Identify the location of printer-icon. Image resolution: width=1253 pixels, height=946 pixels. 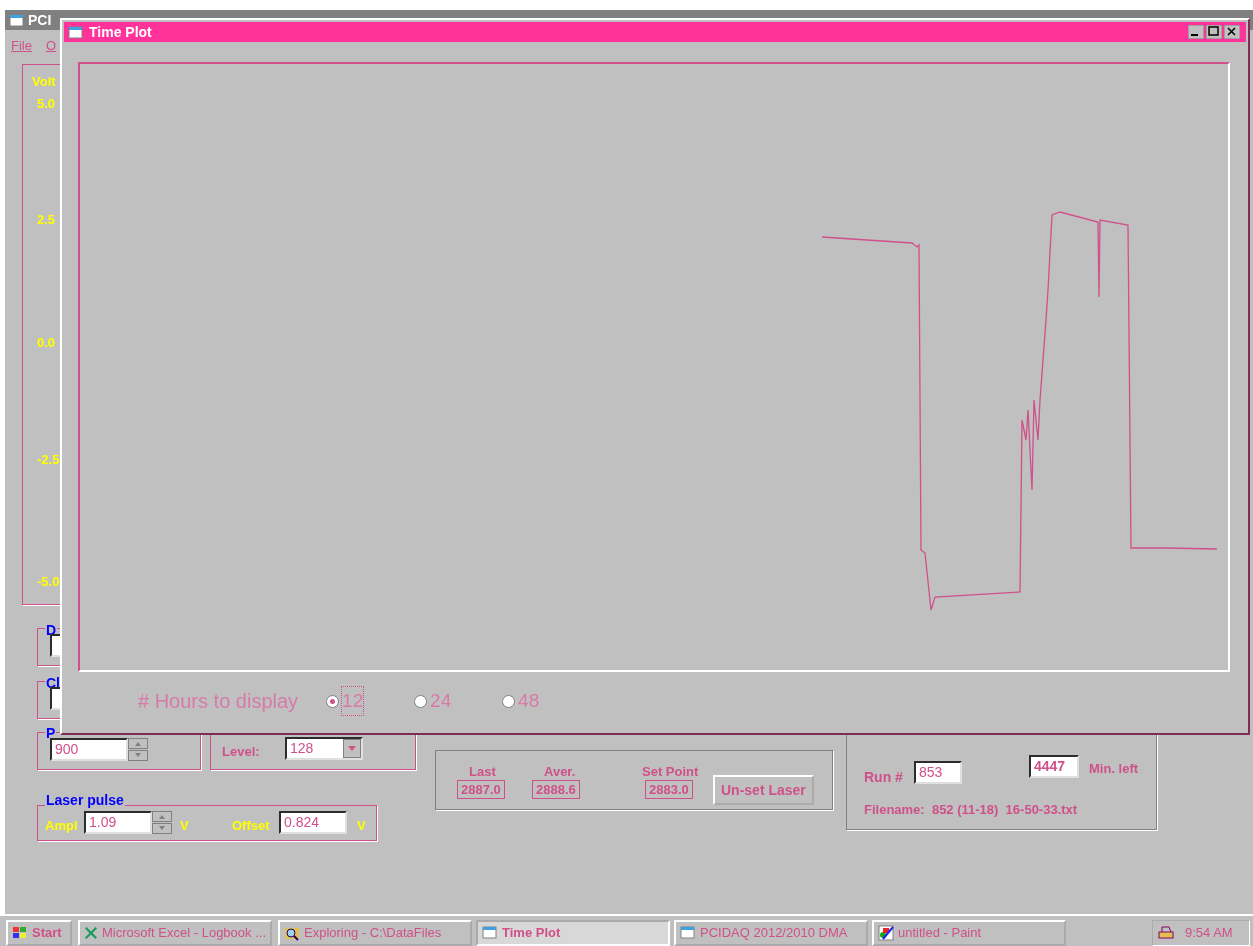
(1166, 933).